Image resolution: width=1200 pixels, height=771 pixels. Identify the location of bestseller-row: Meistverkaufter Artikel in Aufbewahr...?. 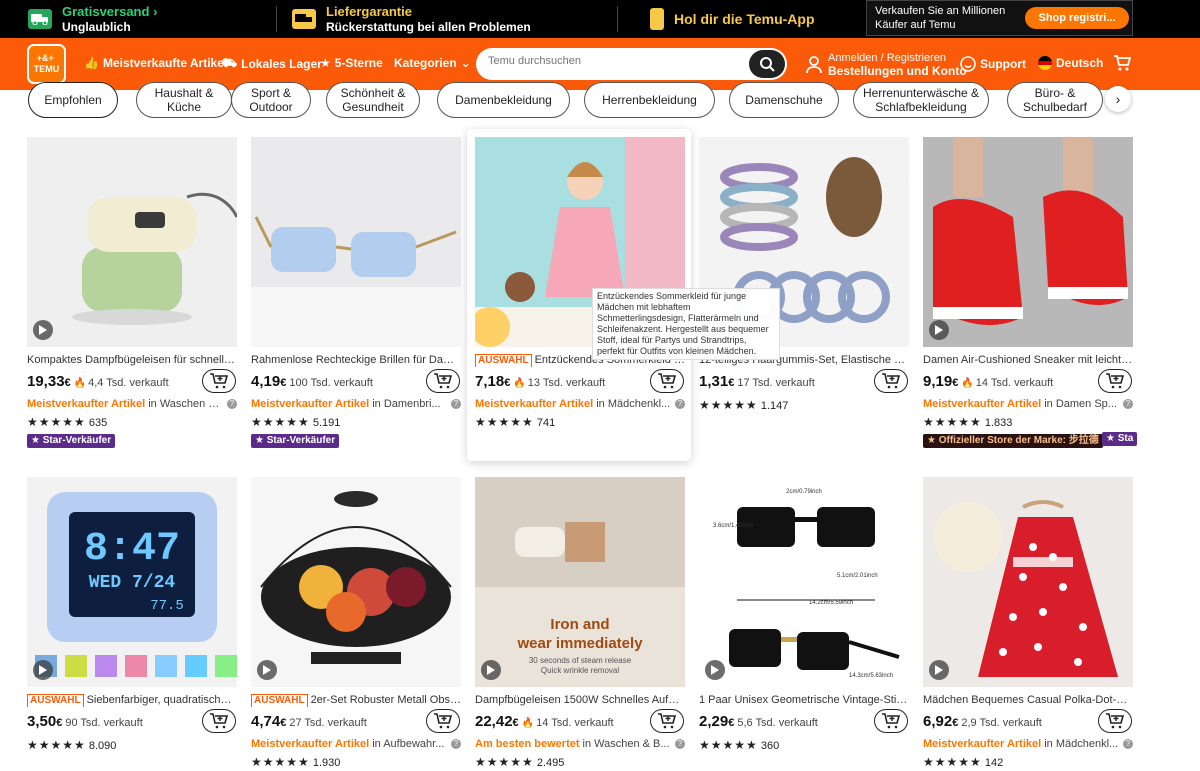
(356, 744).